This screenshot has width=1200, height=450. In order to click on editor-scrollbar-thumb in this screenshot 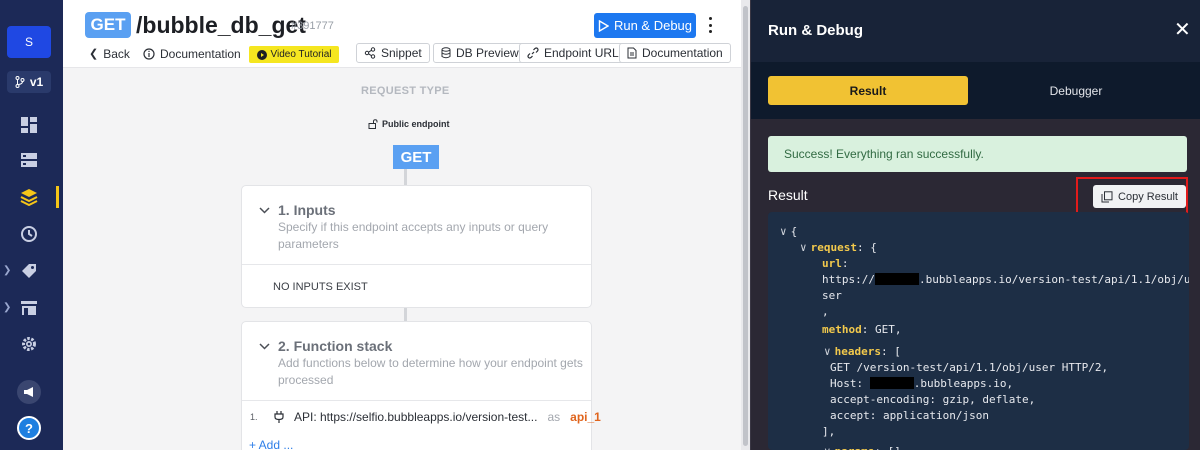, I will do `click(745, 226)`.